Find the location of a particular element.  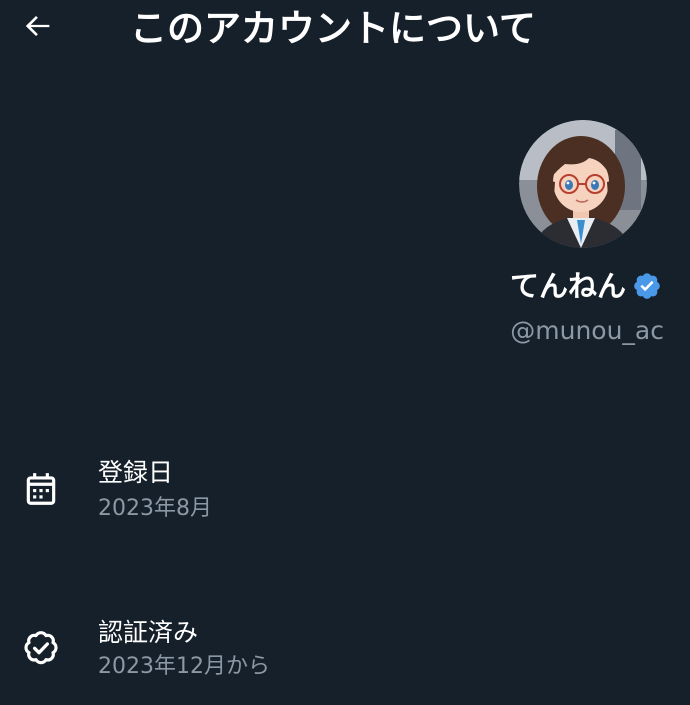

verified-check-icon is located at coordinates (41, 649).